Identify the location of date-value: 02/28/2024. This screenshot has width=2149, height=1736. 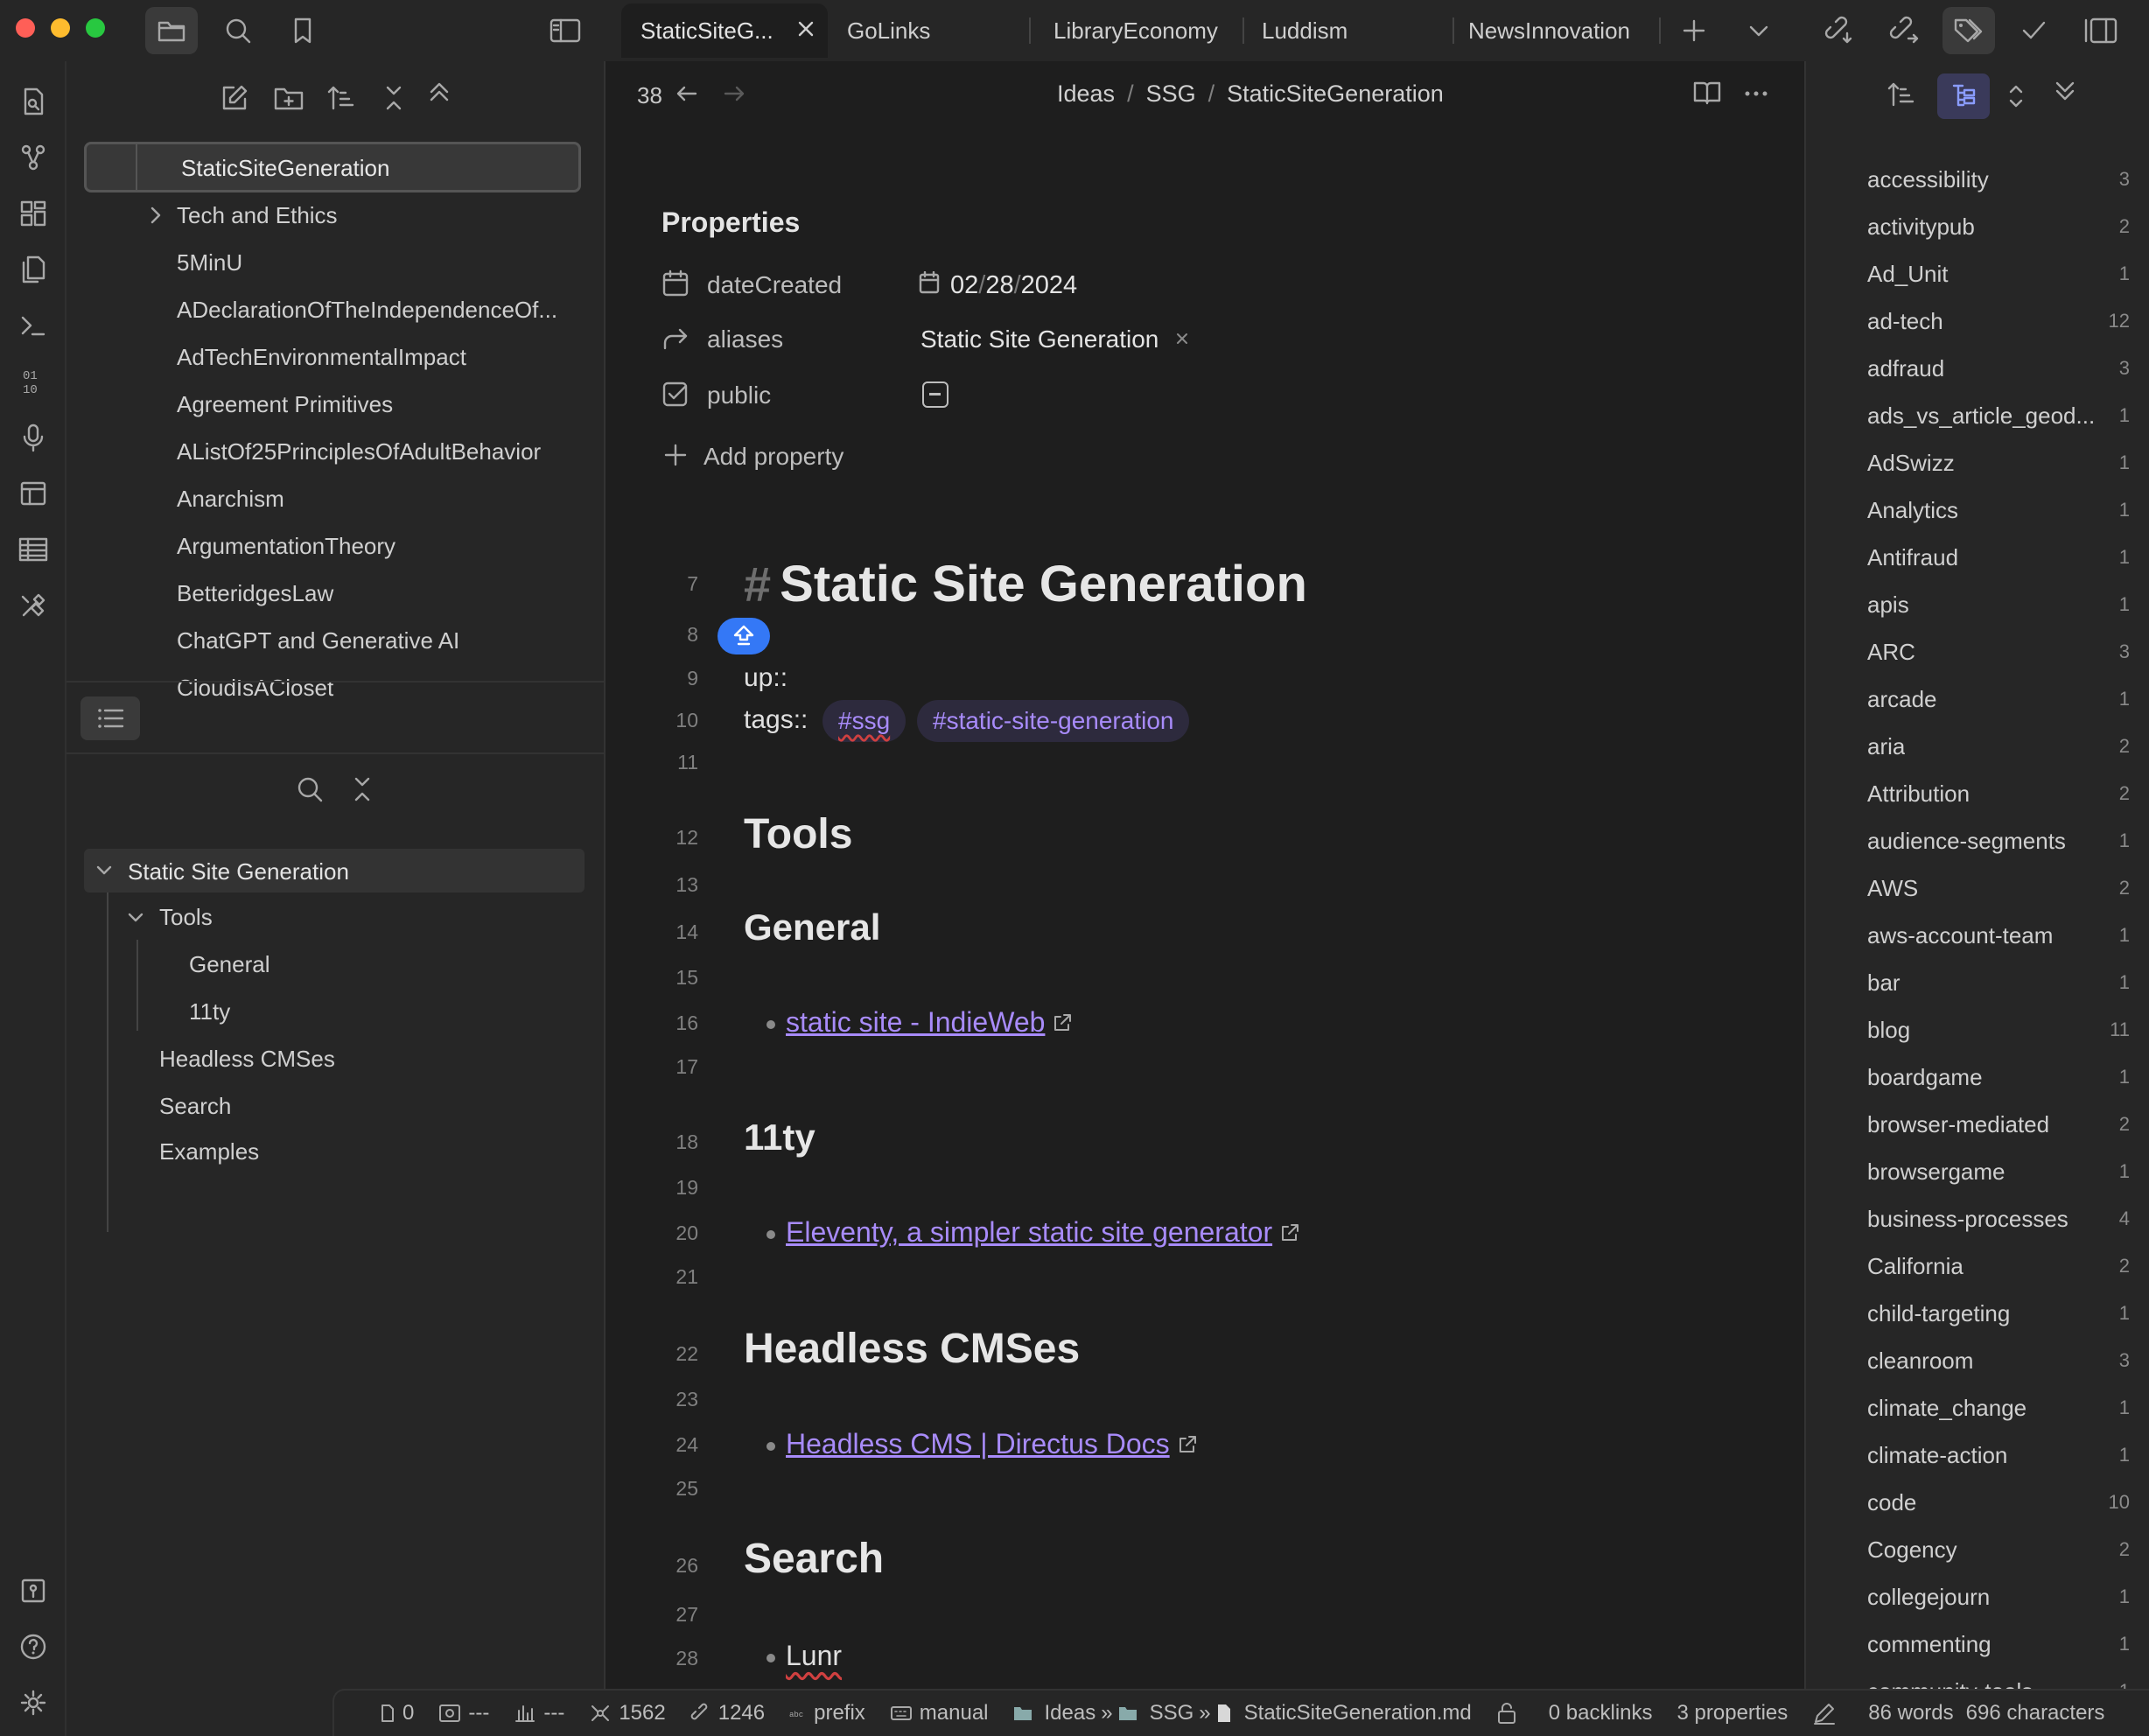
(1013, 285).